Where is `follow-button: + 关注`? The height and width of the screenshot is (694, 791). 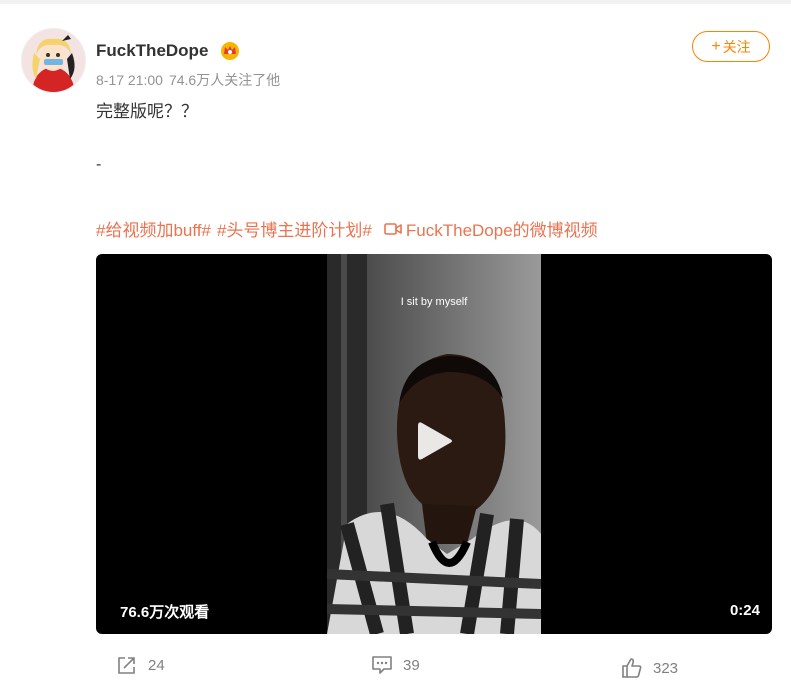
follow-button: + 关注 is located at coordinates (731, 46).